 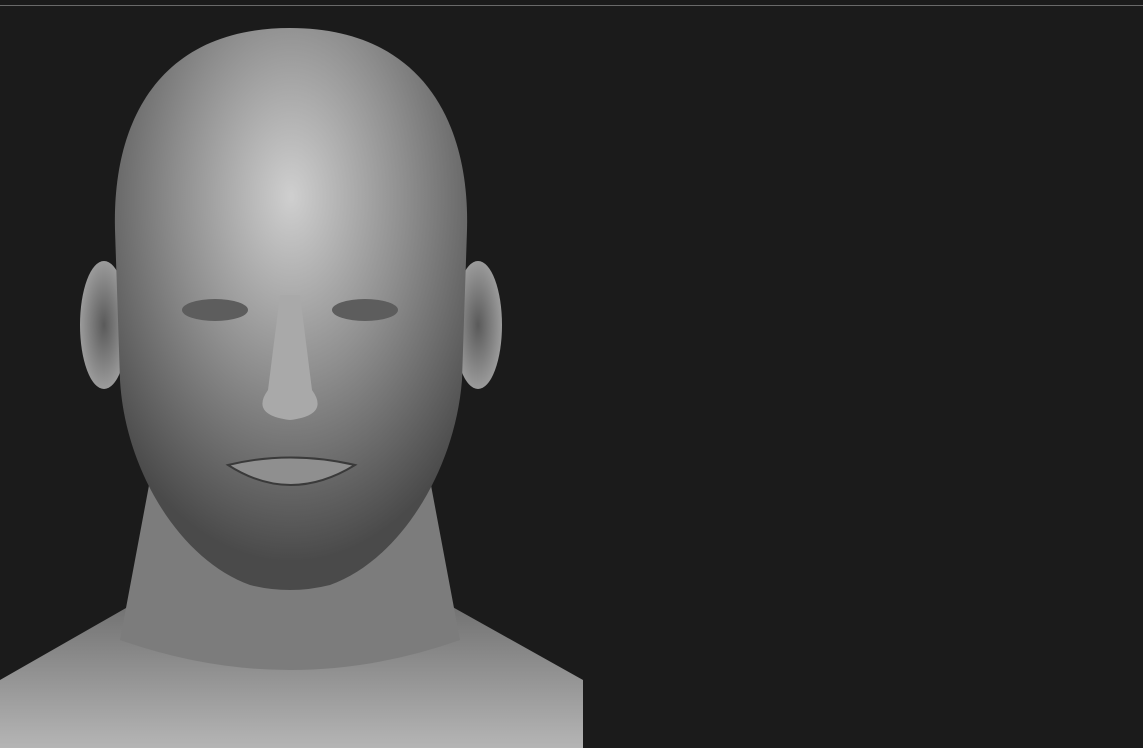 I want to click on eye-left, so click(x=215, y=310).